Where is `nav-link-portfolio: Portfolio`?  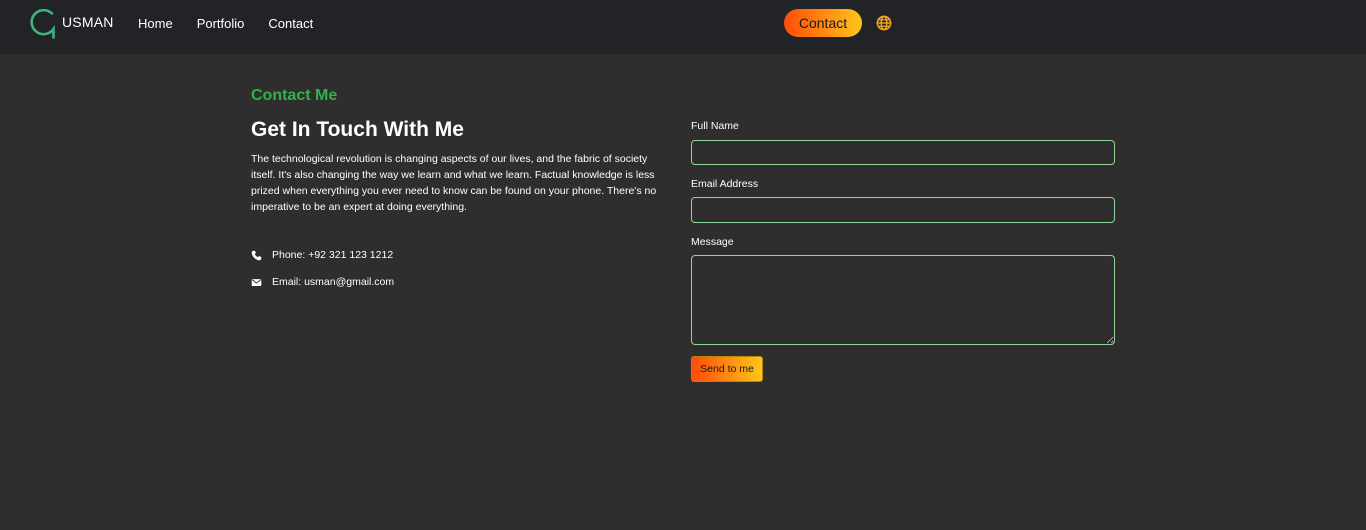
nav-link-portfolio: Portfolio is located at coordinates (221, 23).